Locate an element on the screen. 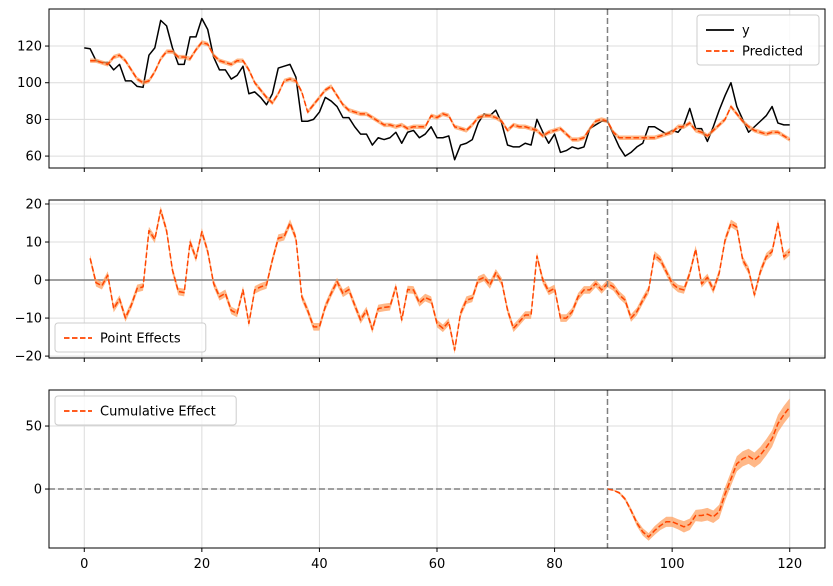 The image size is (833, 586). x-tick-label: 60 is located at coordinates (437, 564).